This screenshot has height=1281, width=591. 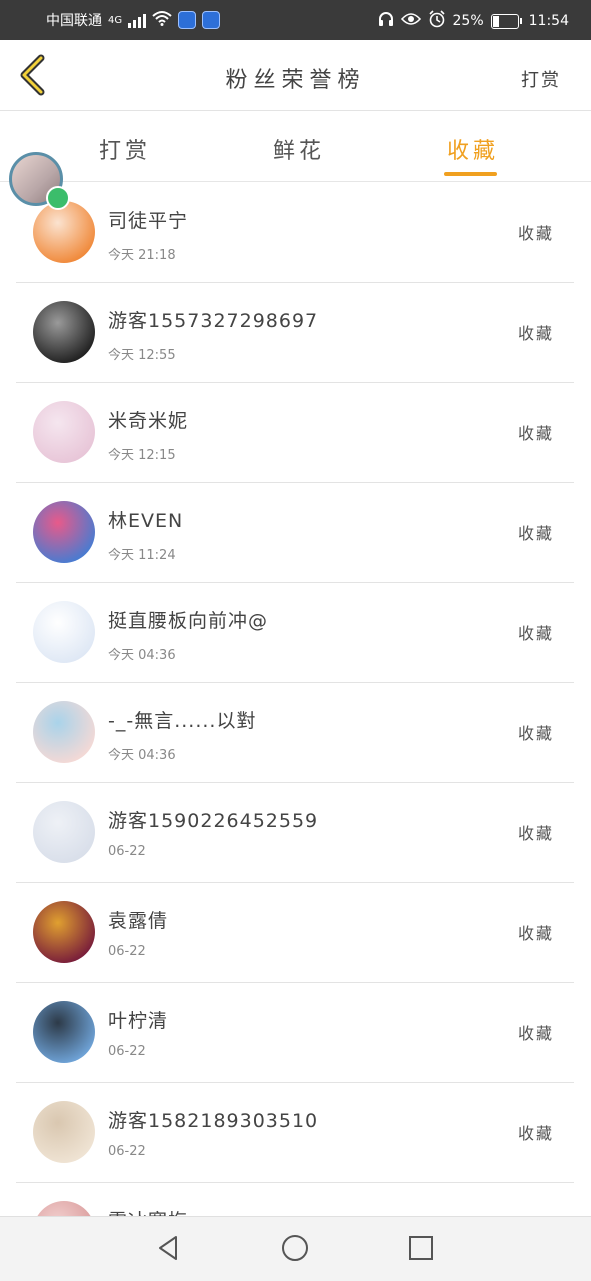 What do you see at coordinates (148, 1211) in the screenshot?
I see `user-name: 雪冰寒梅` at bounding box center [148, 1211].